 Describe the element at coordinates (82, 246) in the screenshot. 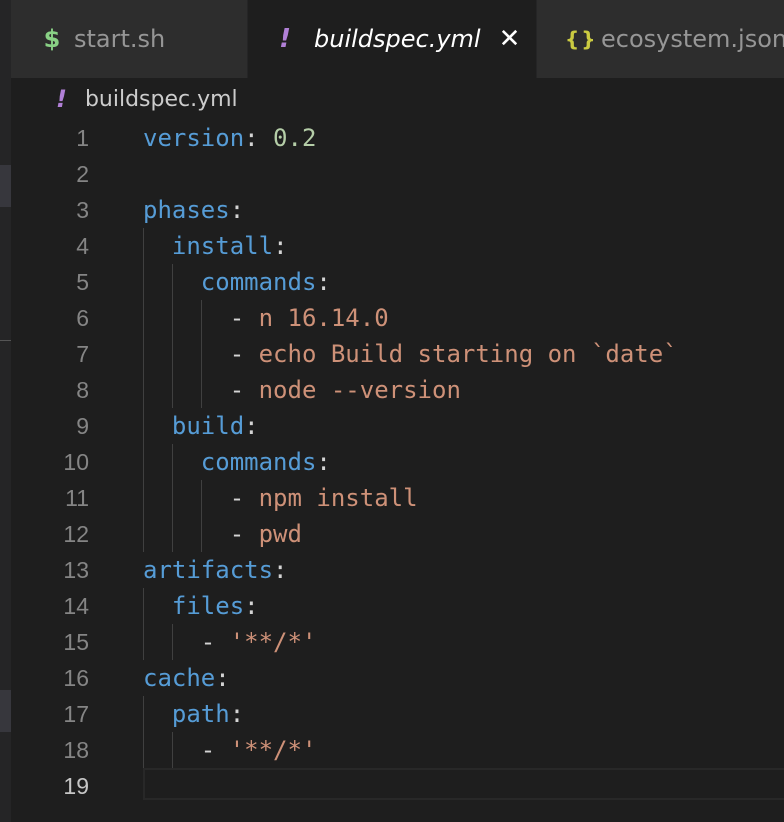

I see `line-number: 4` at that location.